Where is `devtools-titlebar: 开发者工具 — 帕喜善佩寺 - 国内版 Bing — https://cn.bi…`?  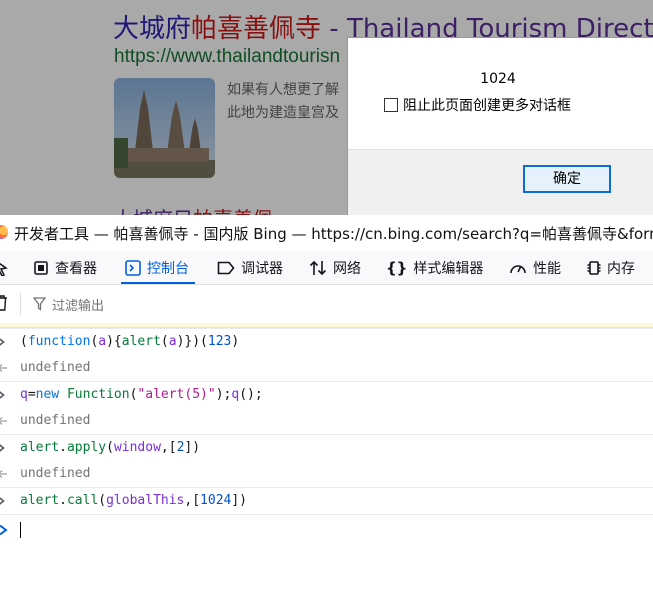 devtools-titlebar: 开发者工具 — 帕喜善佩寺 - 国内版 Bing — https://cn.bi… is located at coordinates (326, 233).